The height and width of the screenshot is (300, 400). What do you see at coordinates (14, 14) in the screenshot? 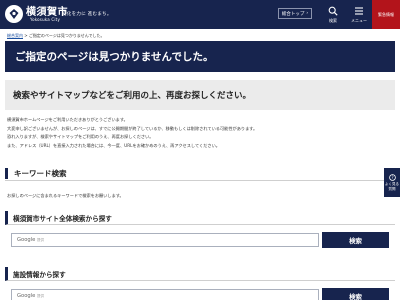
I see `city-emblem-icon` at bounding box center [14, 14].